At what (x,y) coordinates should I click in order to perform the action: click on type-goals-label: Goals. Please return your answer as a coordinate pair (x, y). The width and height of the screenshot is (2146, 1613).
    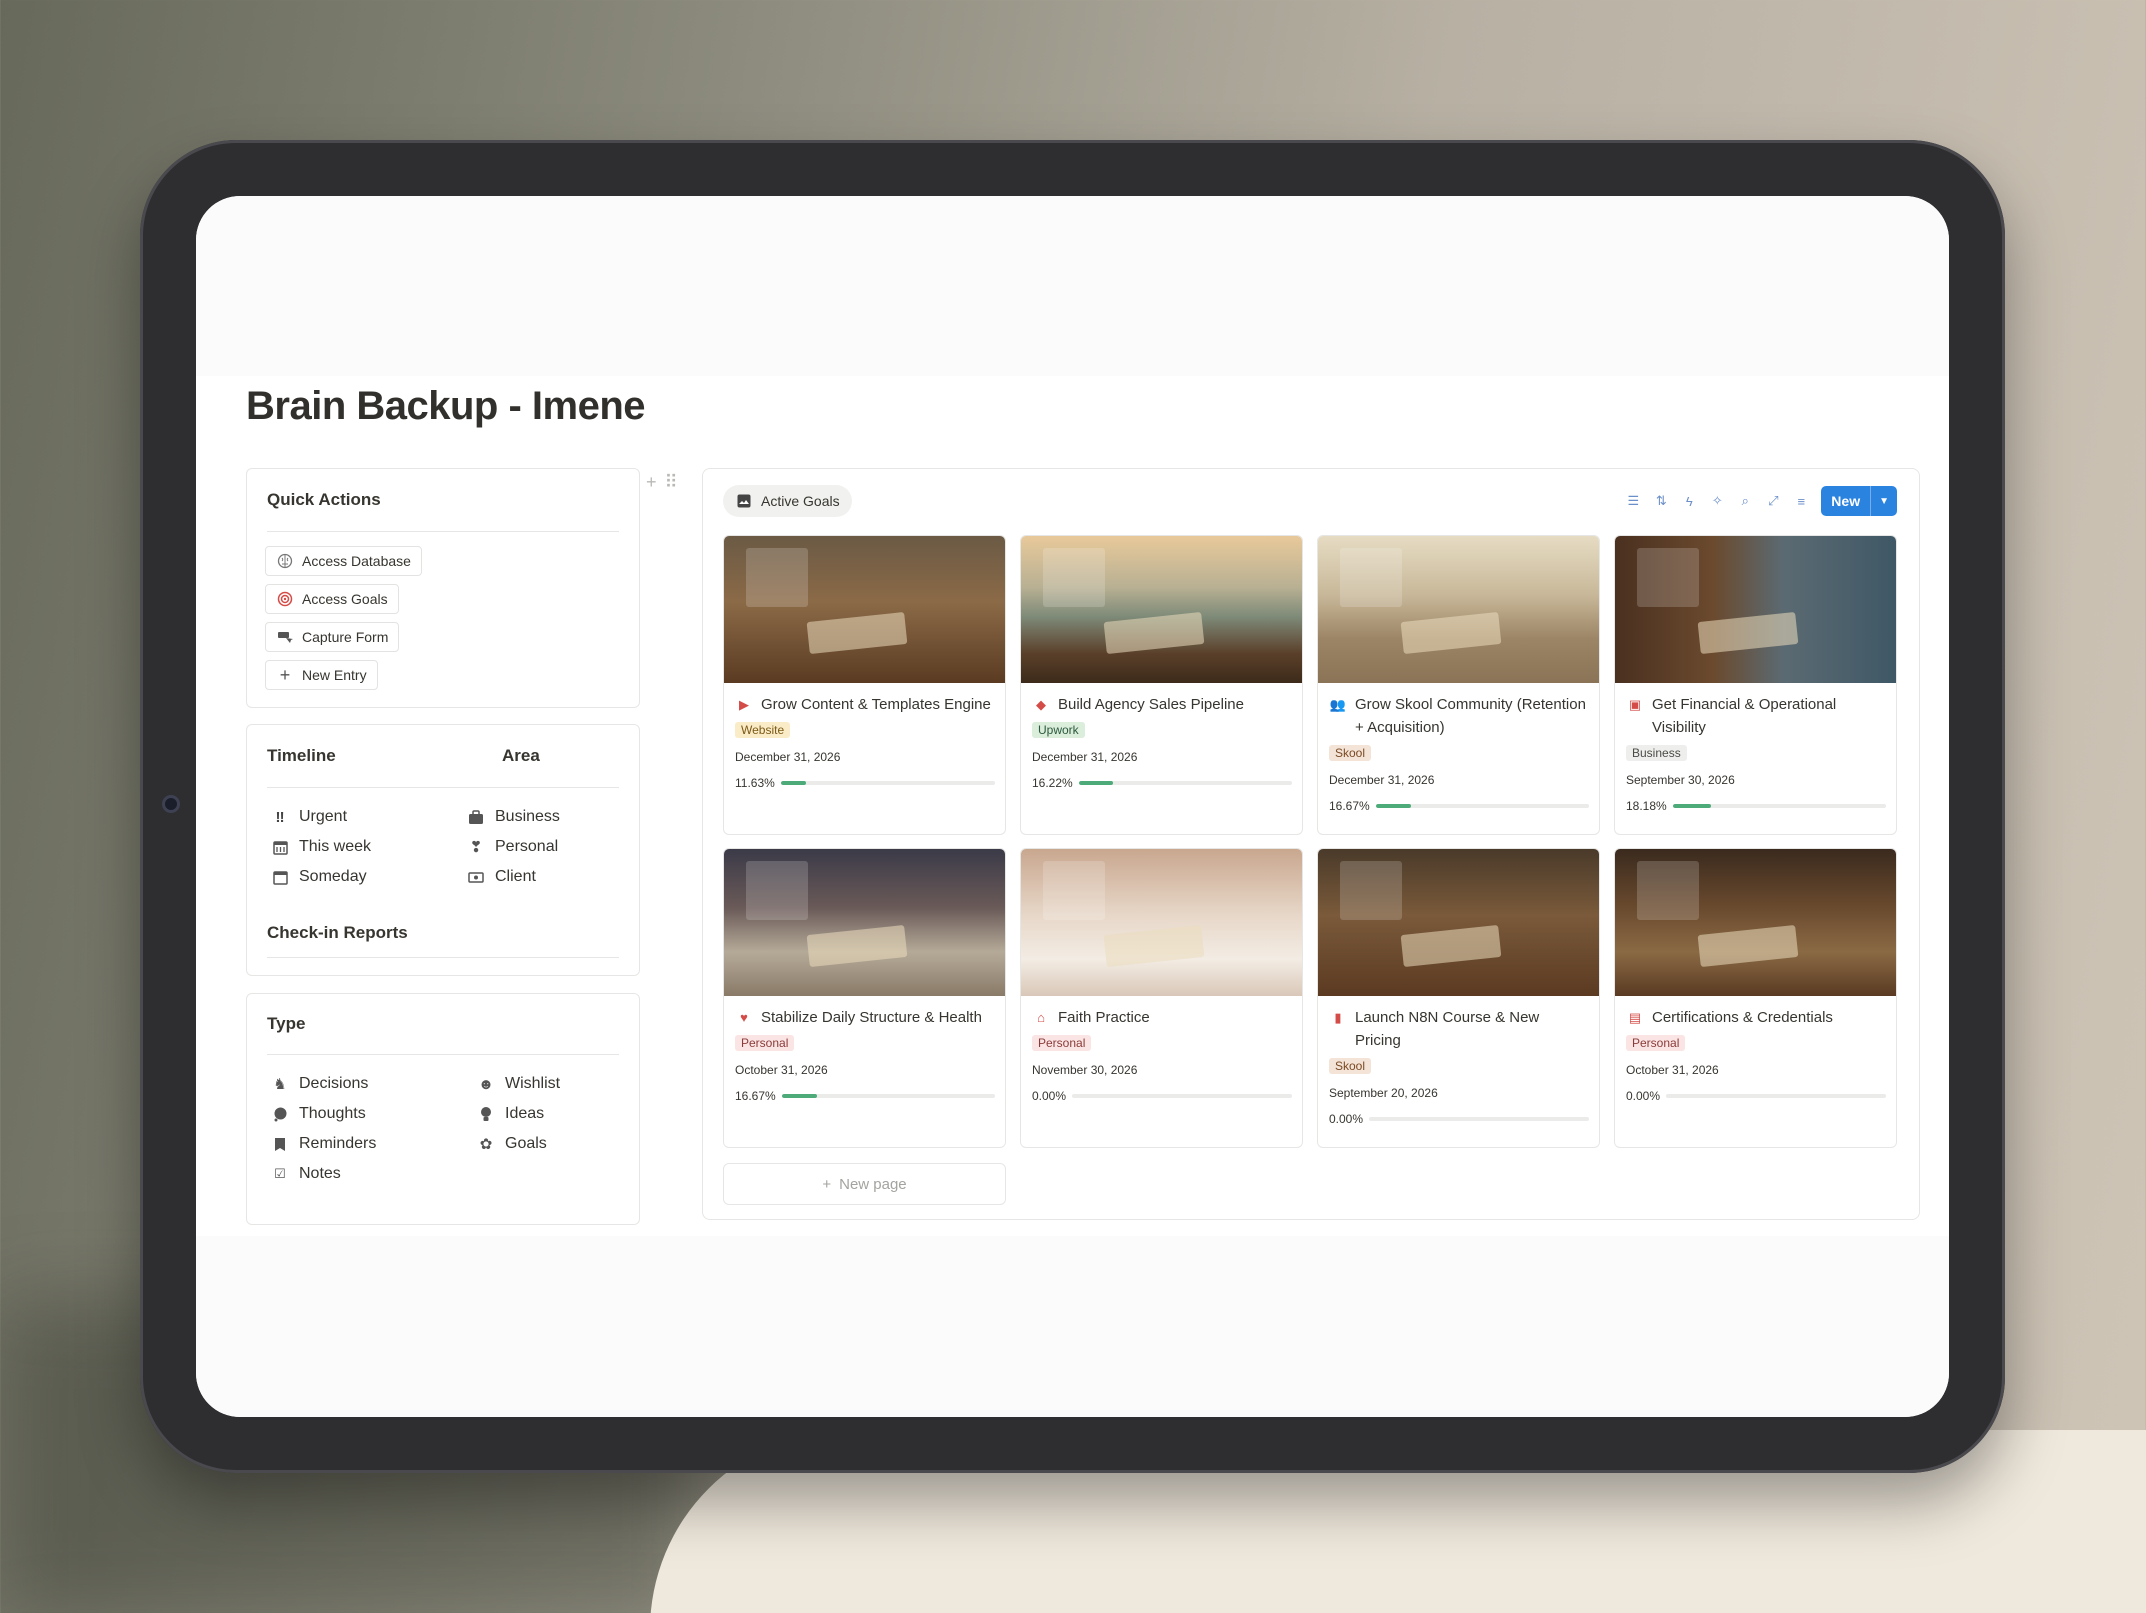
    Looking at the image, I should click on (526, 1143).